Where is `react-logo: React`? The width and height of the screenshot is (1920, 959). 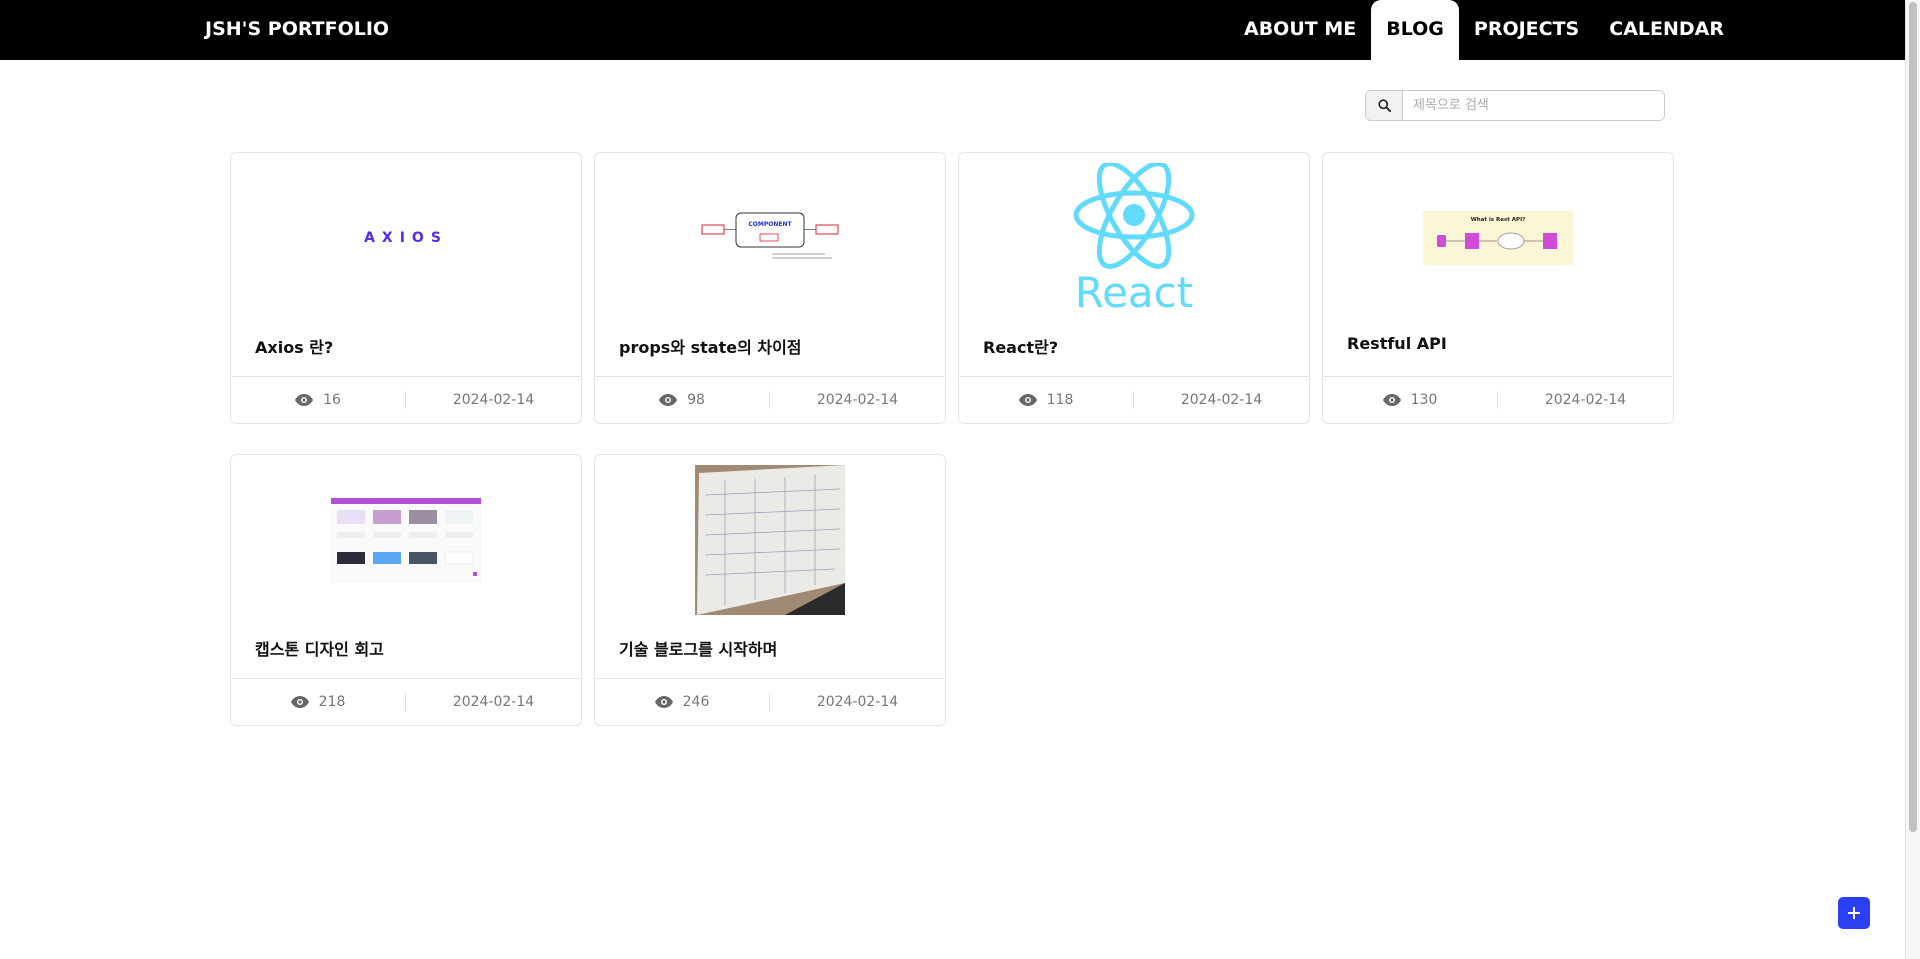
react-logo: React is located at coordinates (1134, 238).